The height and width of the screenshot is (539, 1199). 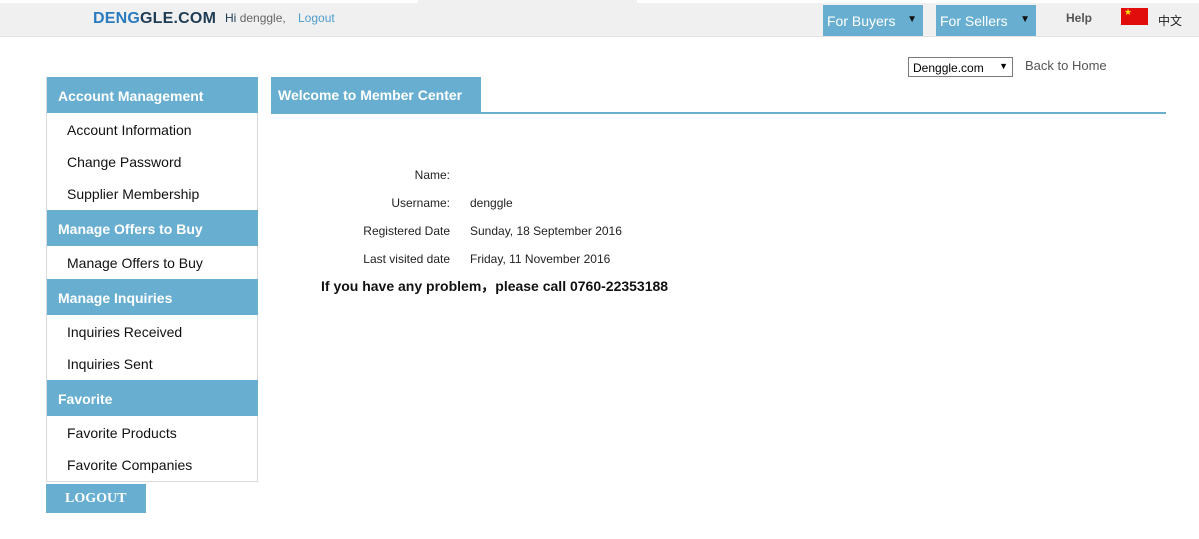 I want to click on field-value-last-visited: Friday, 11 November 2016, so click(x=540, y=259).